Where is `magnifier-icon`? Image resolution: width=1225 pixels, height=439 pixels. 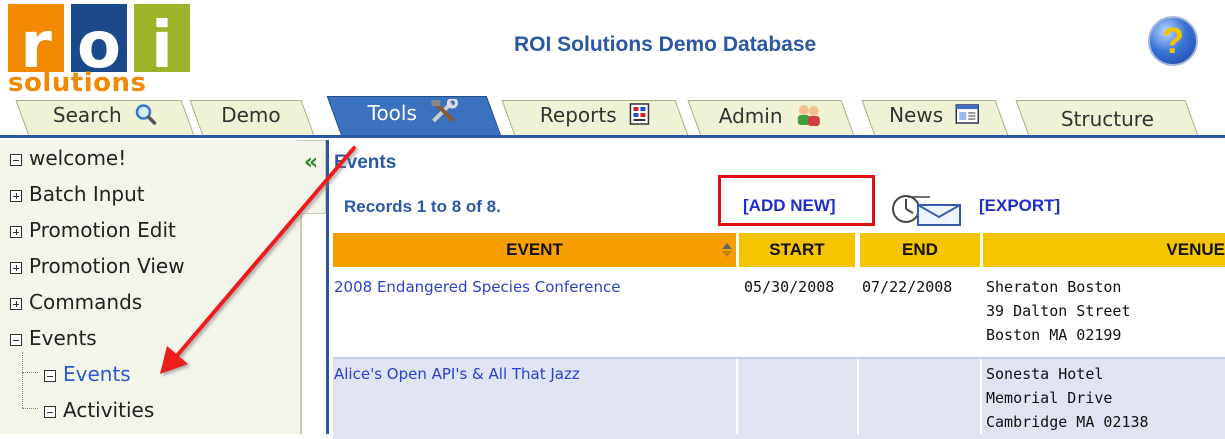 magnifier-icon is located at coordinates (145, 116).